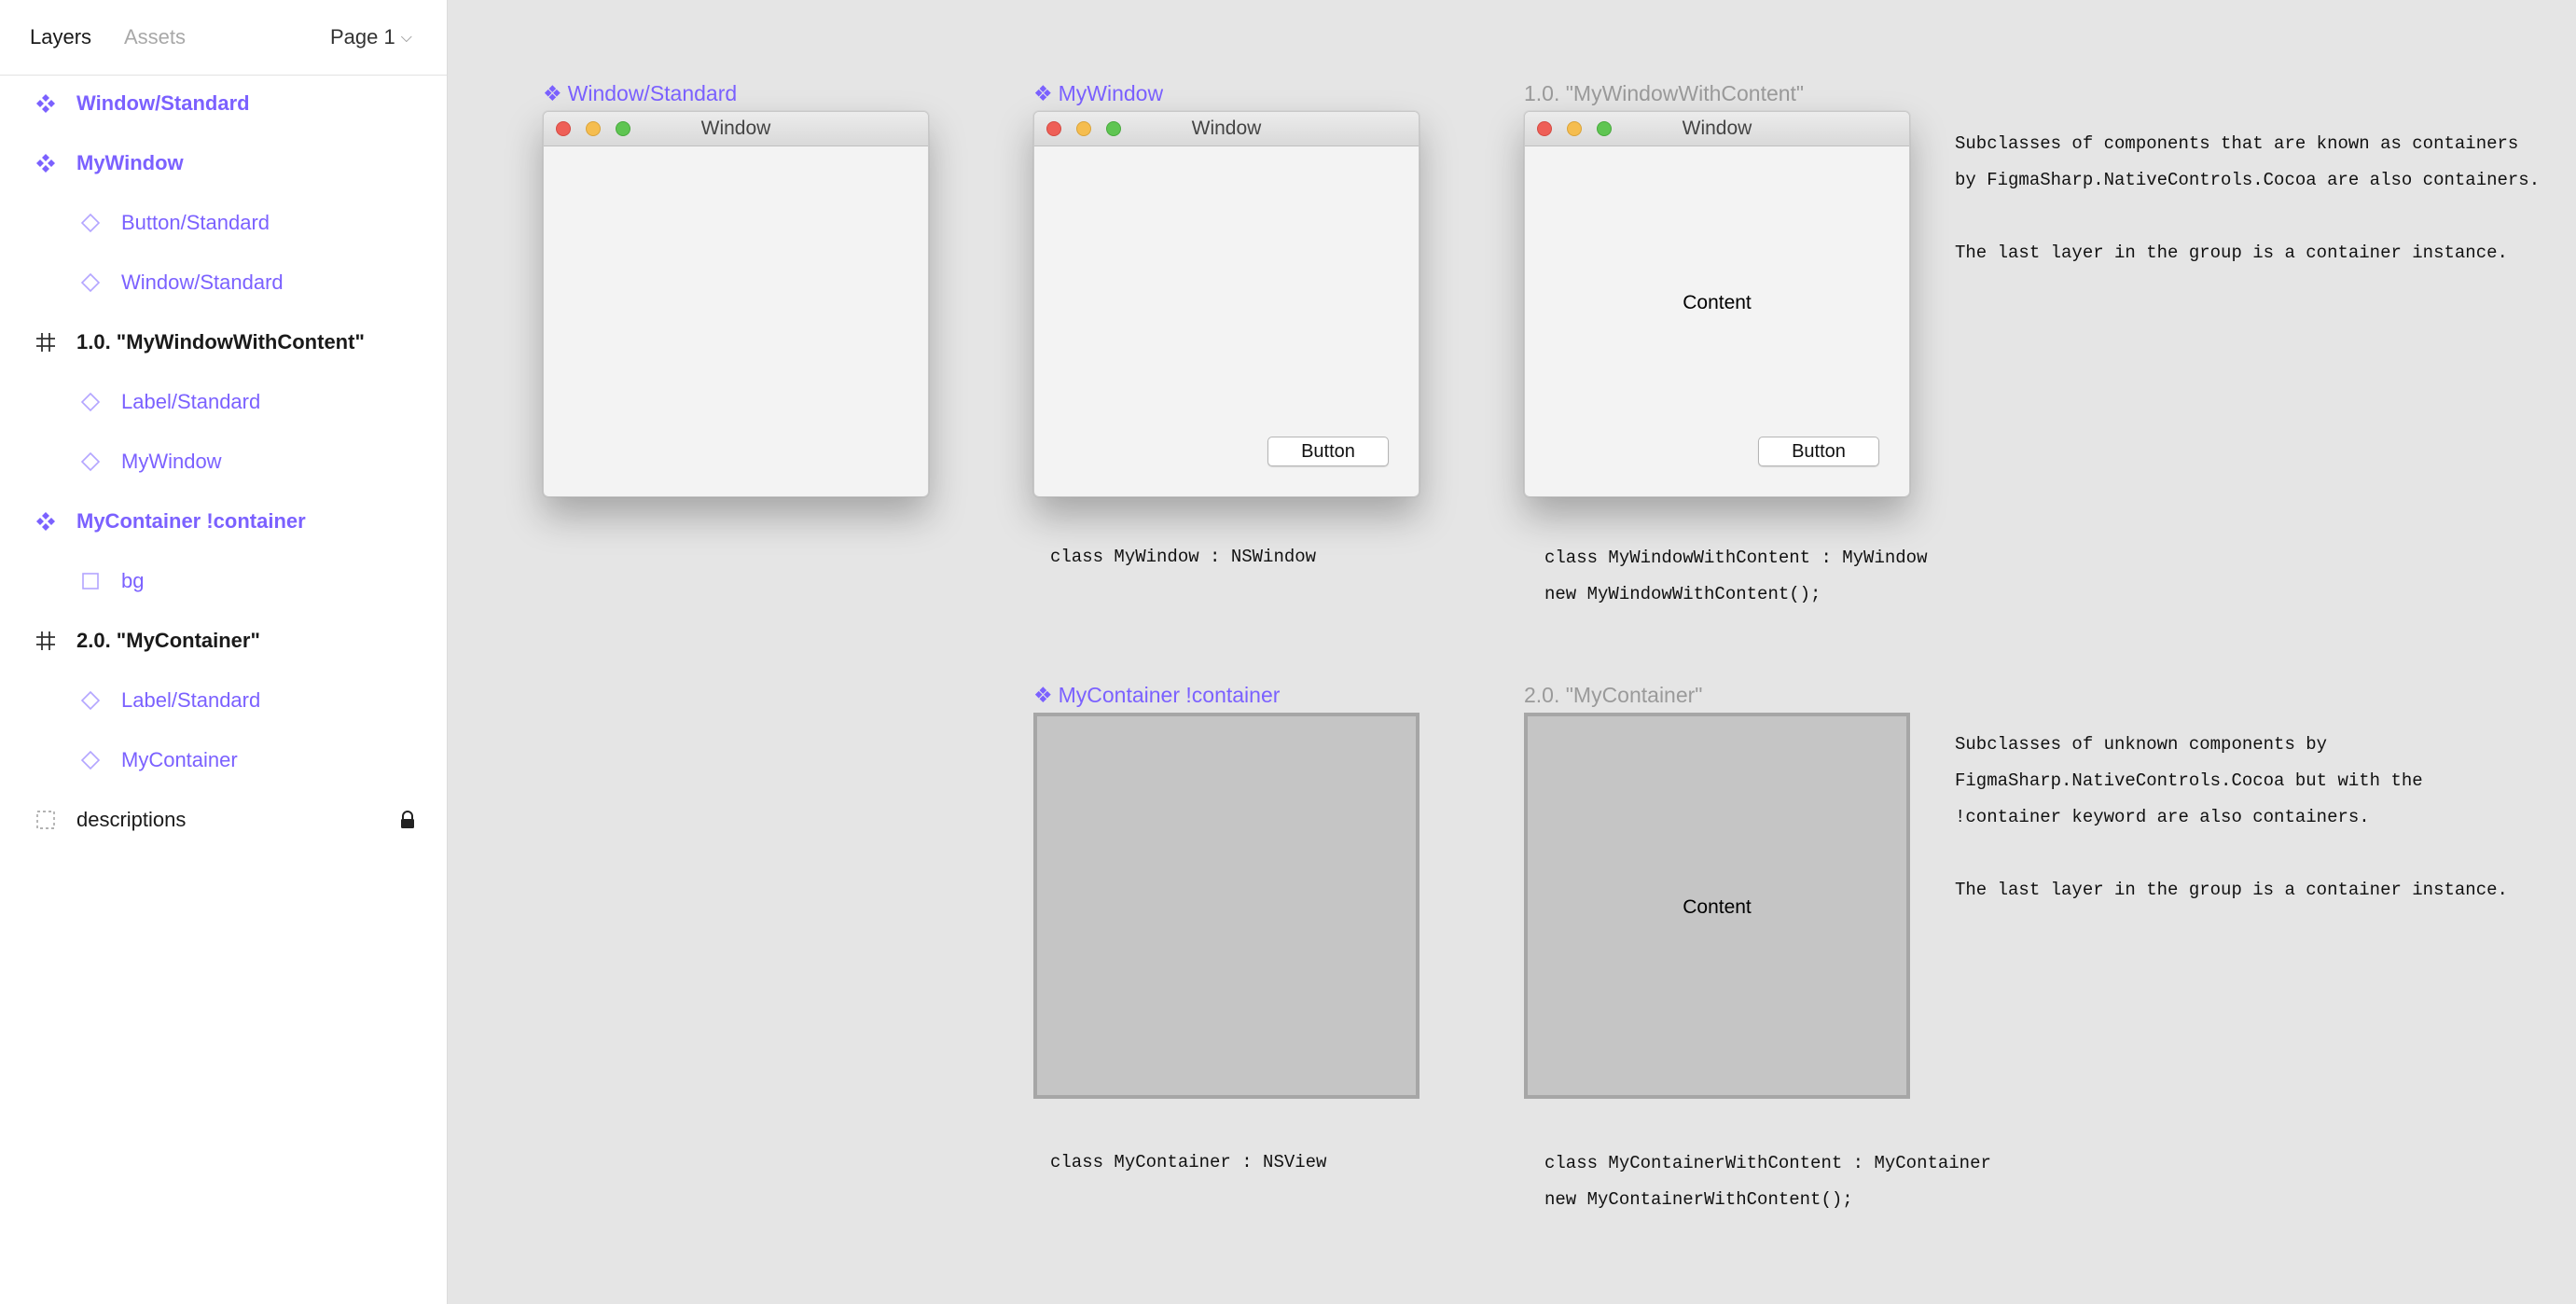 This screenshot has width=2576, height=1304. I want to click on layer-label: Button/Standard, so click(195, 222).